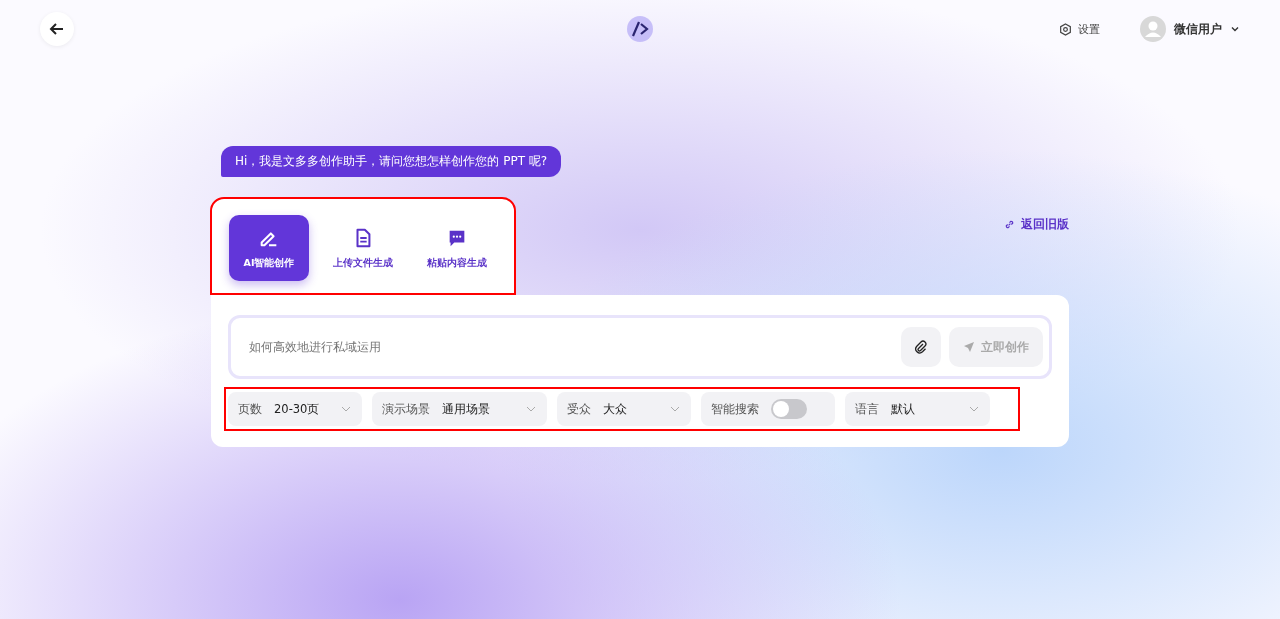 The height and width of the screenshot is (619, 1280). Describe the element at coordinates (269, 248) in the screenshot. I see `mode-tab: AI智能创作` at that location.